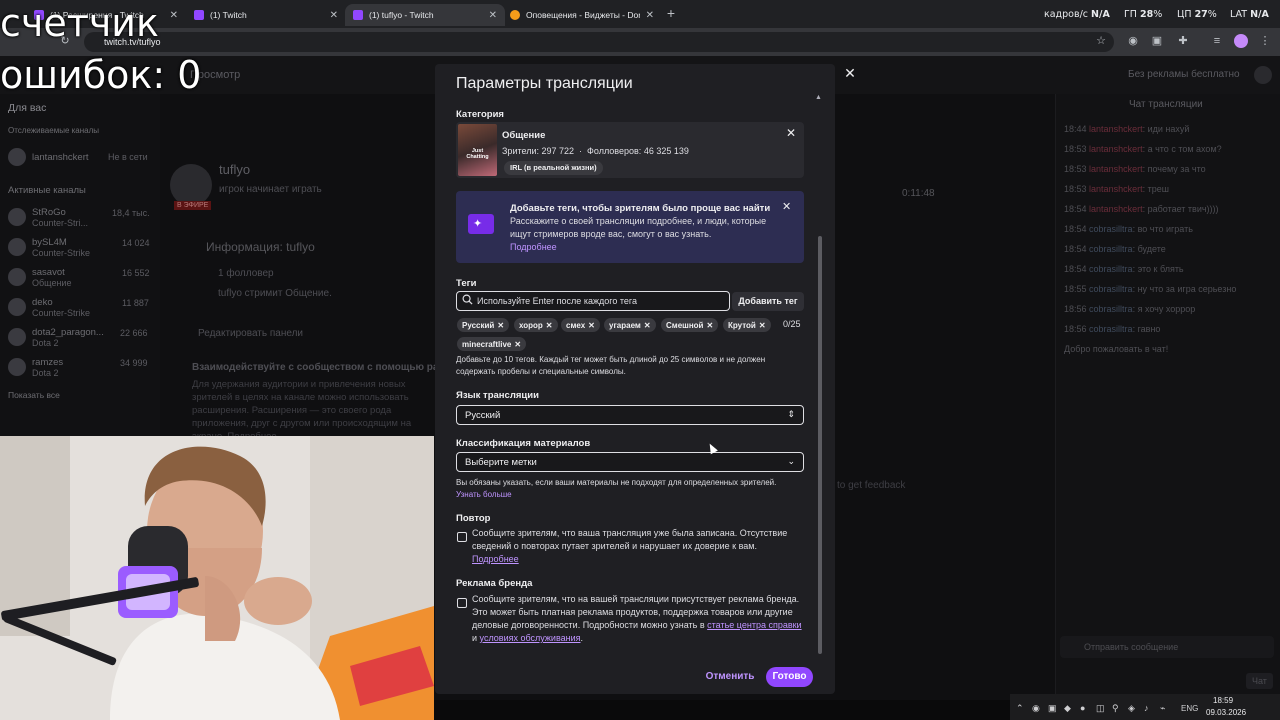 This screenshot has height=720, width=1280. Describe the element at coordinates (599, 42) in the screenshot. I see `address-bar: twitch.tv/tuflyo` at that location.